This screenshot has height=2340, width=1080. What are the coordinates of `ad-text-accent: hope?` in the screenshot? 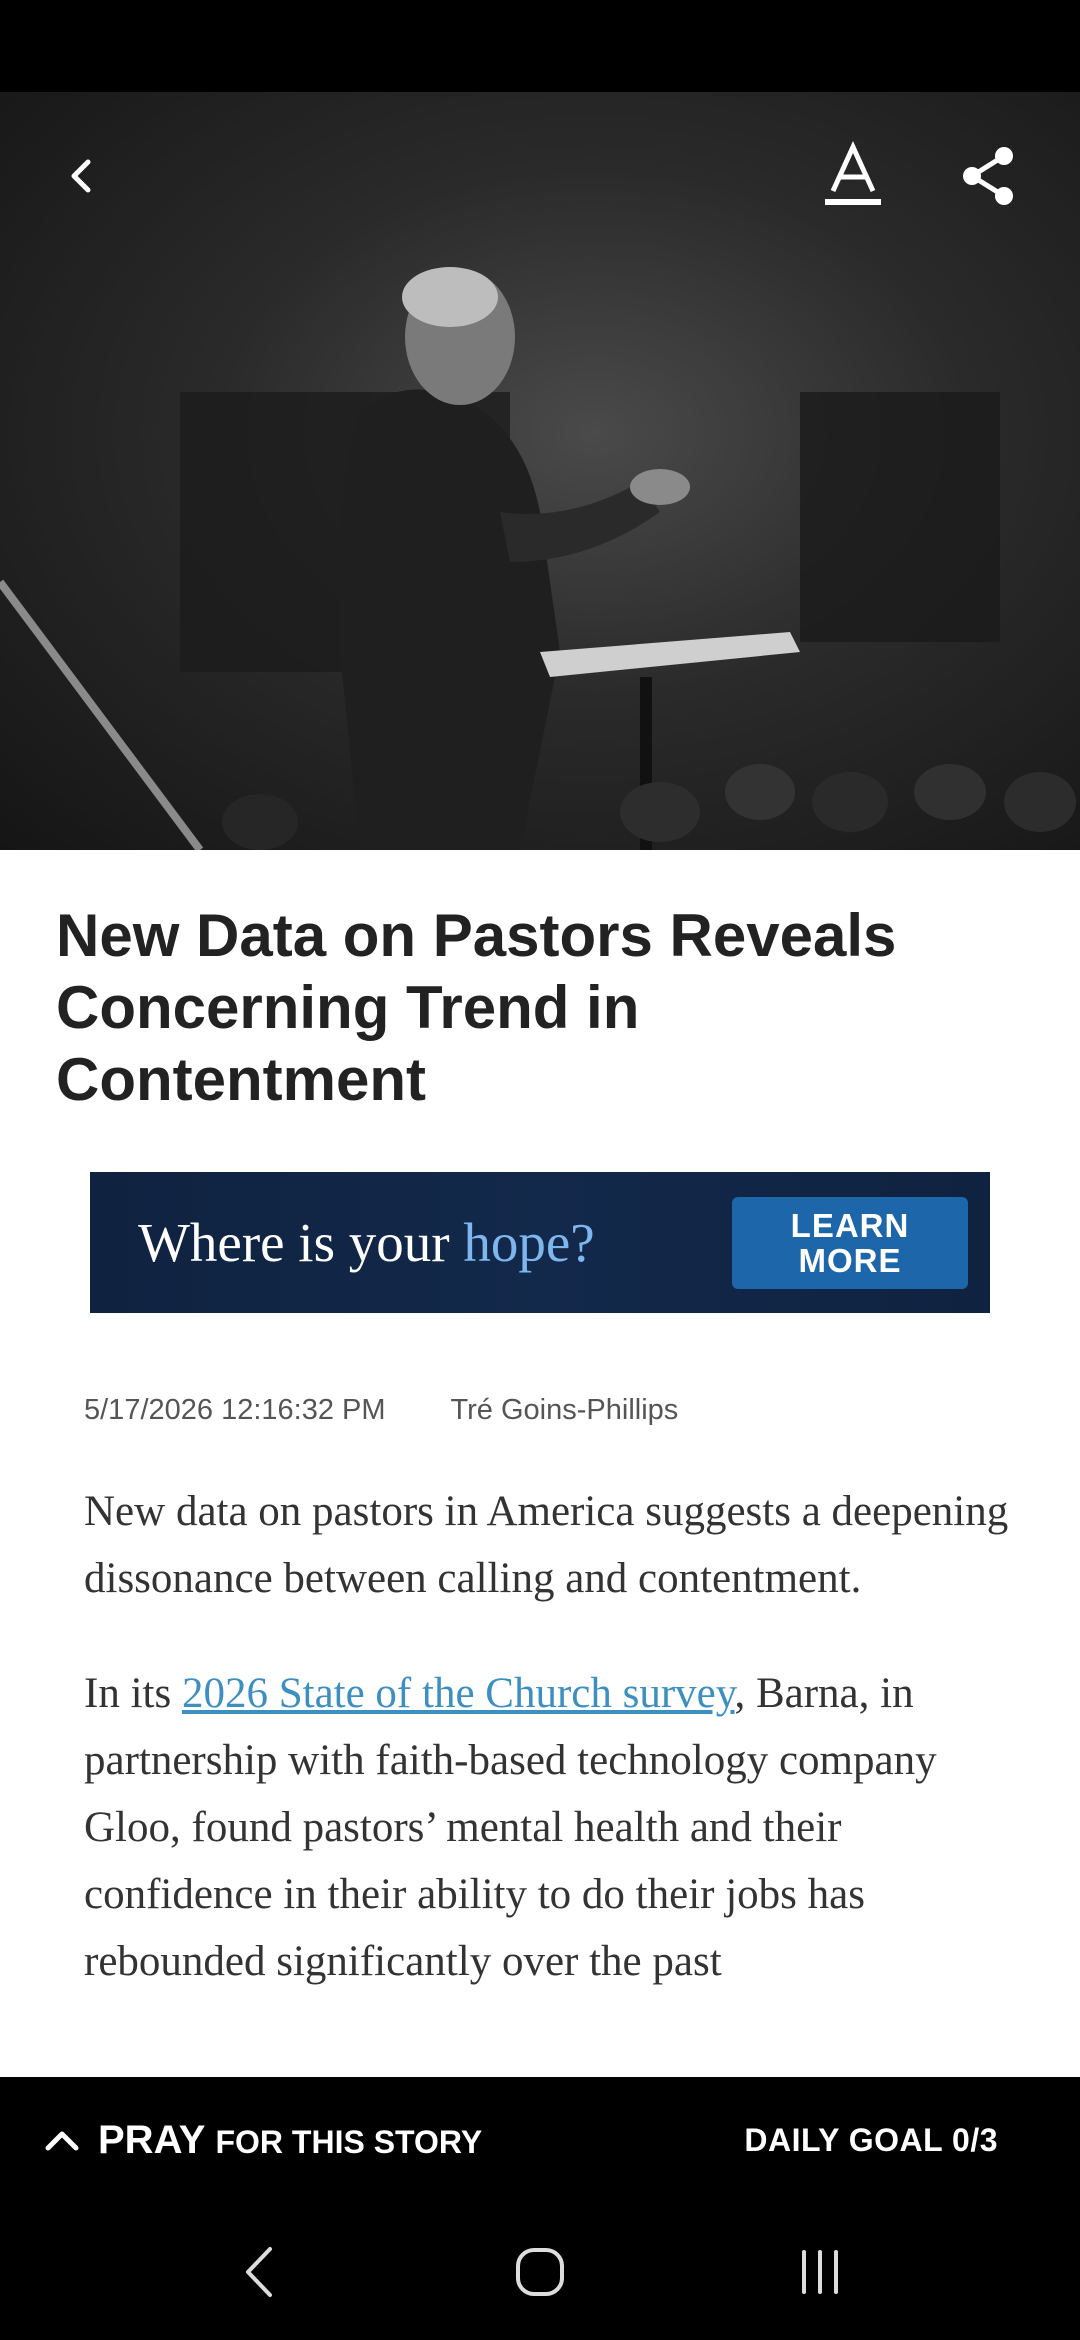 It's located at (529, 1242).